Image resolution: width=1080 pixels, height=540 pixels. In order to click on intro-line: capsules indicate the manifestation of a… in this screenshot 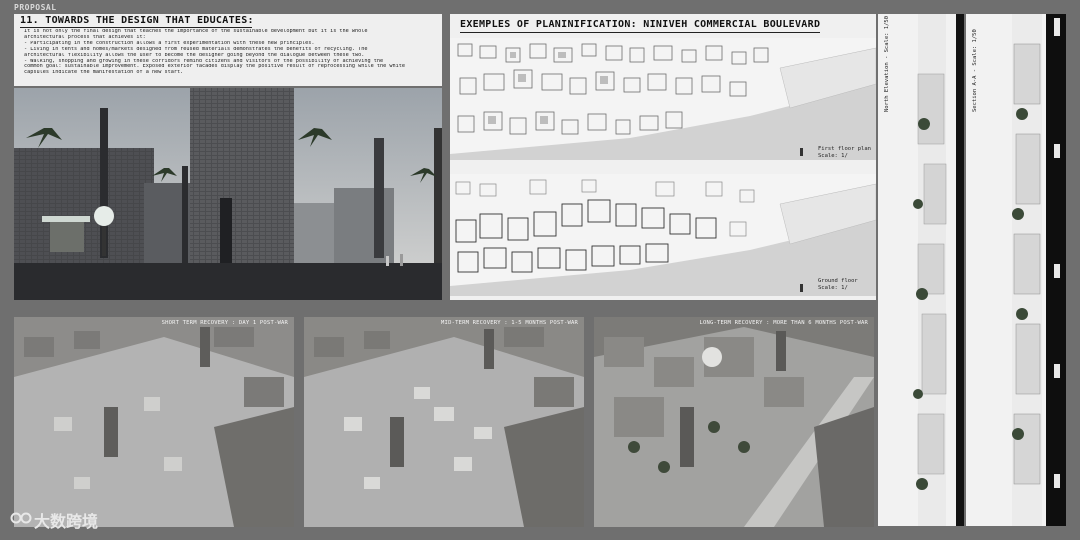, I will do `click(104, 73)`.